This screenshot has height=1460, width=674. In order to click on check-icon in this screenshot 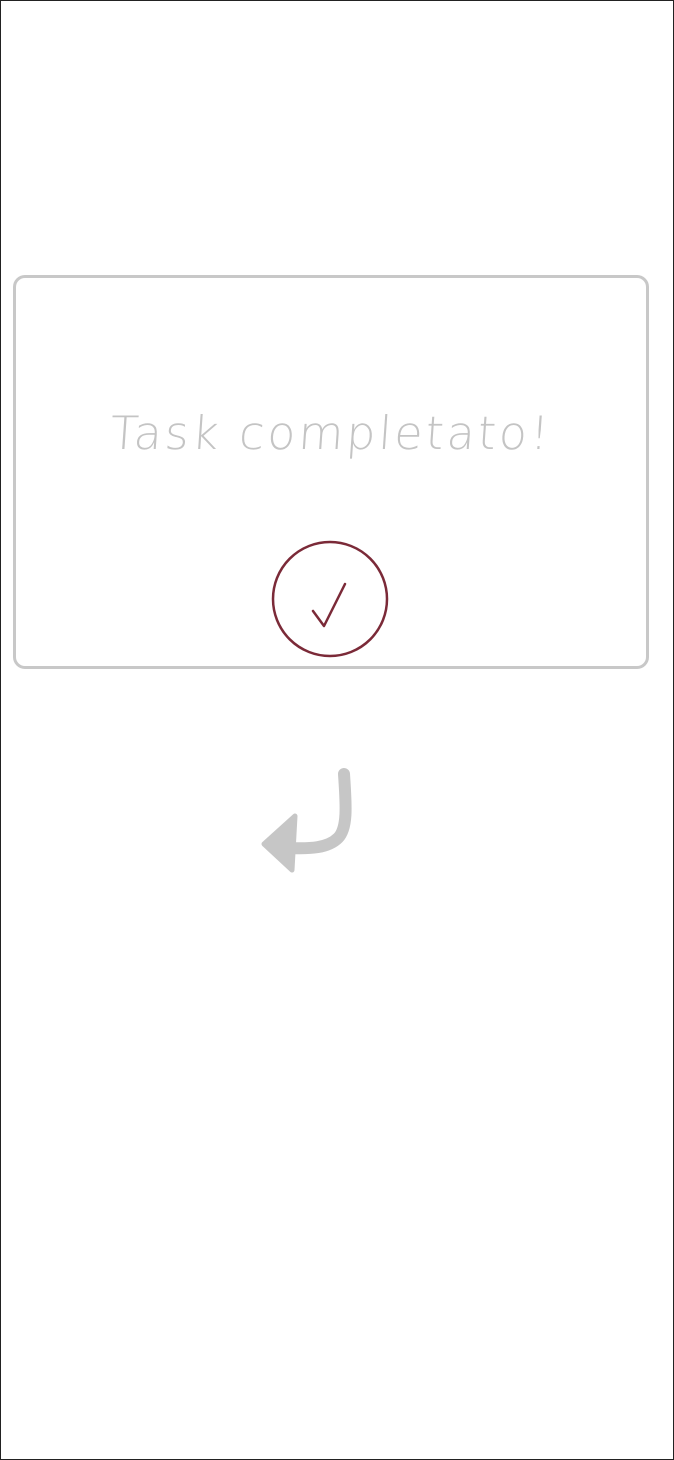, I will do `click(330, 599)`.